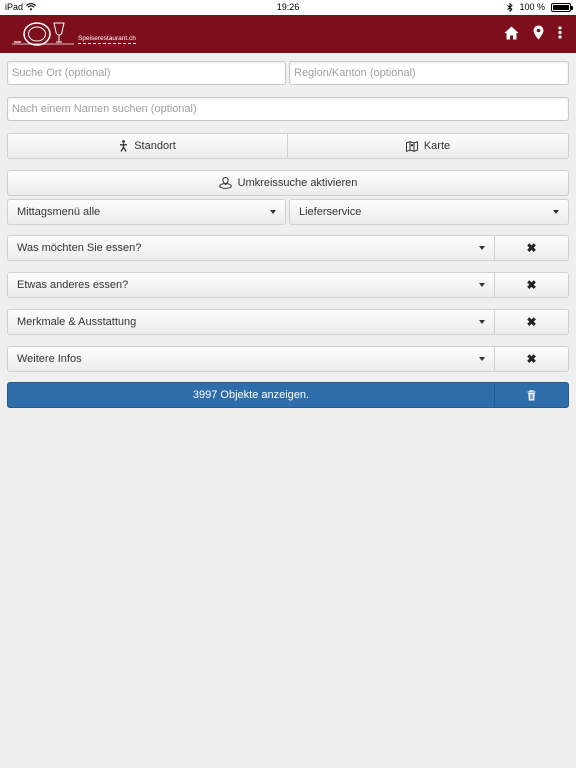  I want to click on person-walking-icon, so click(124, 146).